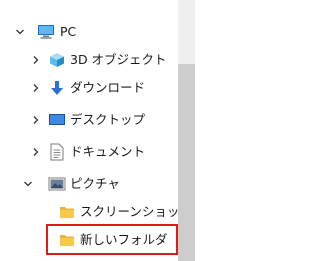  Describe the element at coordinates (57, 152) in the screenshot. I see `document-icon` at that location.